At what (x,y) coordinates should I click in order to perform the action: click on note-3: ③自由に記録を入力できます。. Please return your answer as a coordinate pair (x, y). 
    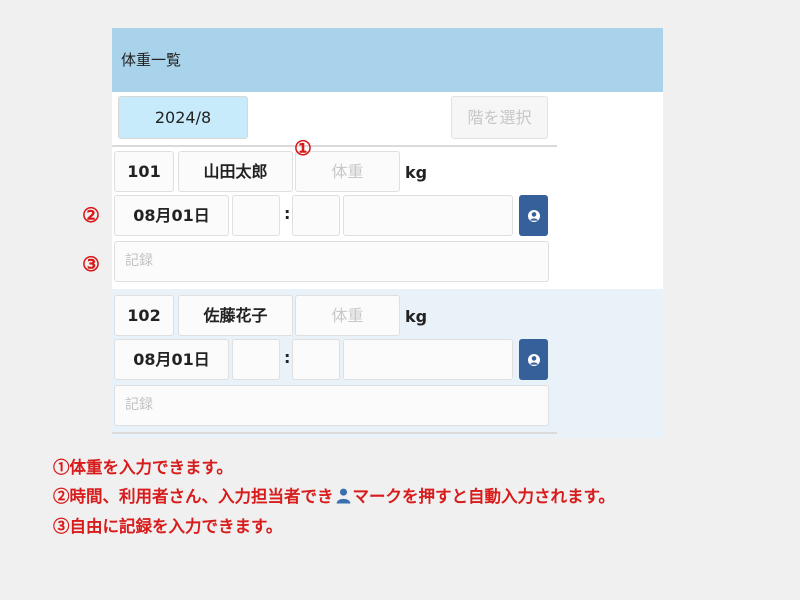
    Looking at the image, I should click on (168, 526).